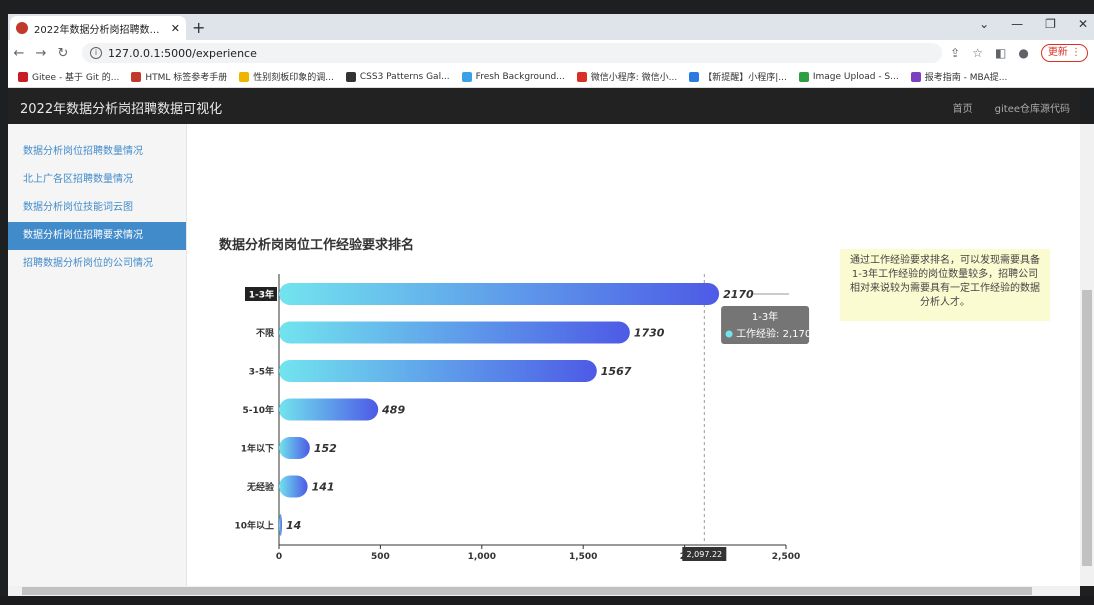  I want to click on window-controls: ⌄ — ❐ ✕, so click(1033, 24).